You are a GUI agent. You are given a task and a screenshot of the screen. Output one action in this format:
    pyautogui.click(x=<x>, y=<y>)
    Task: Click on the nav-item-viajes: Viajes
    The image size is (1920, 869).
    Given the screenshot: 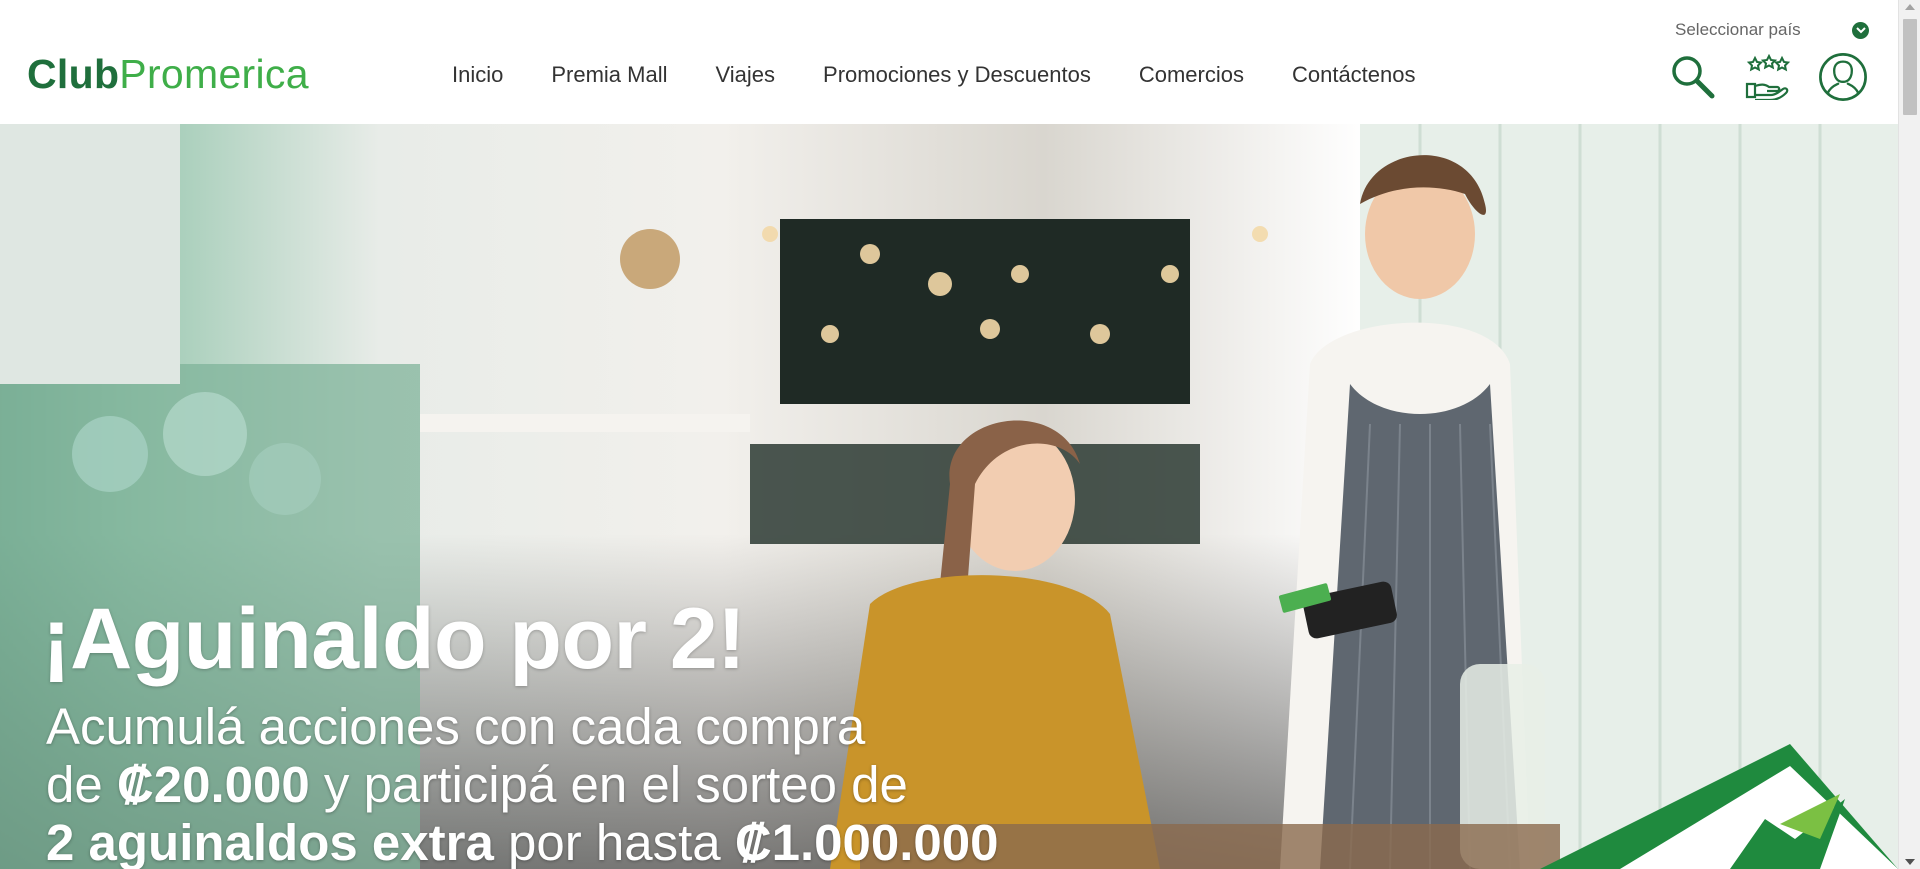 What is the action you would take?
    pyautogui.click(x=746, y=75)
    